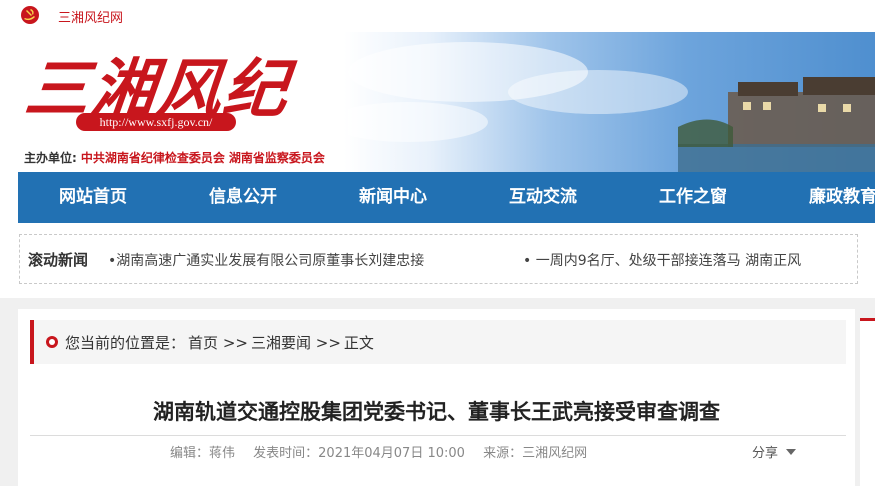 Image resolution: width=875 pixels, height=486 pixels. Describe the element at coordinates (438, 342) in the screenshot. I see `breadcrumb: 您当前的位置是： 首页 >> 三湘要闻 >> 正文` at that location.